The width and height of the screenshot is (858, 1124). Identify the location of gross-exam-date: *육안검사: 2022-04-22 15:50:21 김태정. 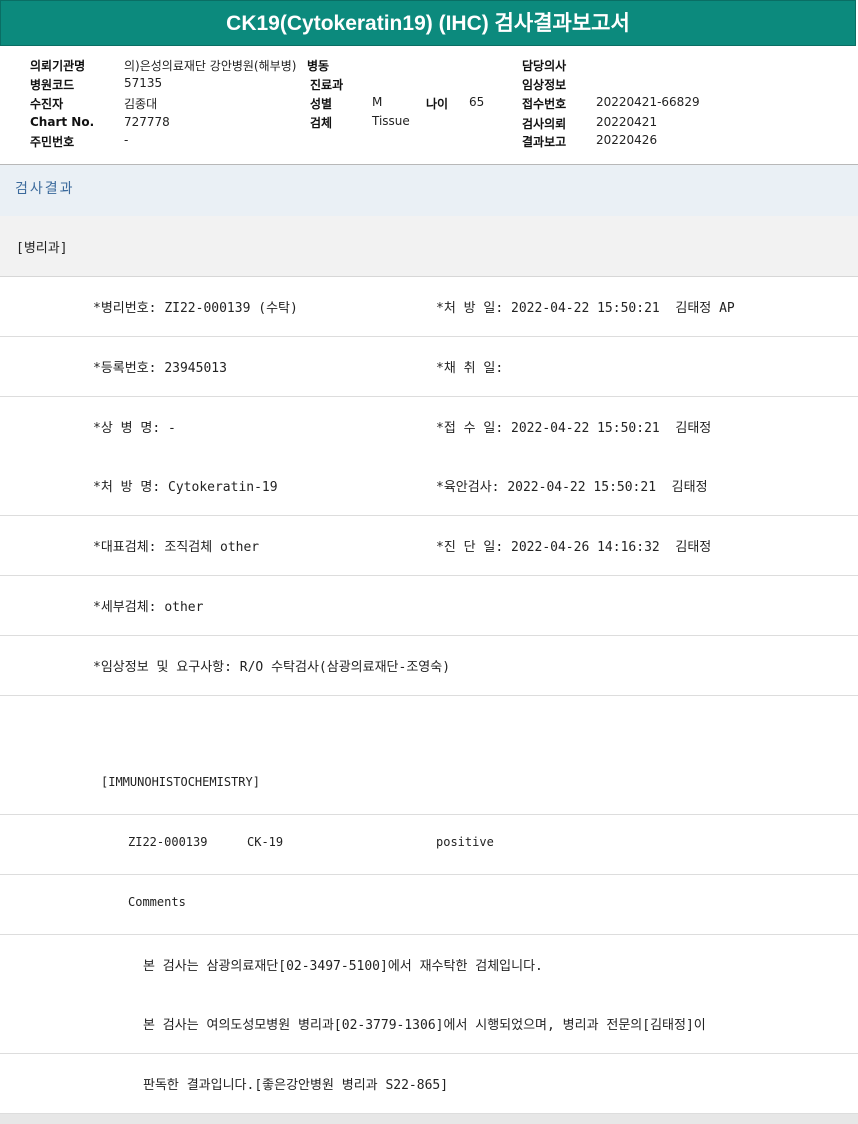
(572, 487).